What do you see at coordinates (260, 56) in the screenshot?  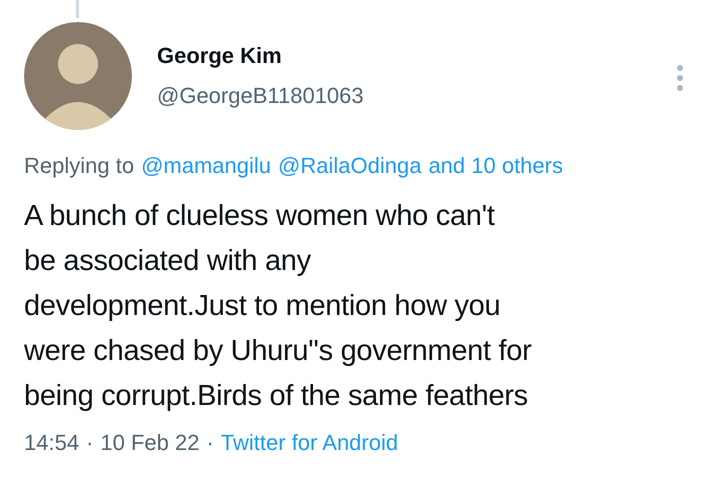 I see `author-name: George Kim` at bounding box center [260, 56].